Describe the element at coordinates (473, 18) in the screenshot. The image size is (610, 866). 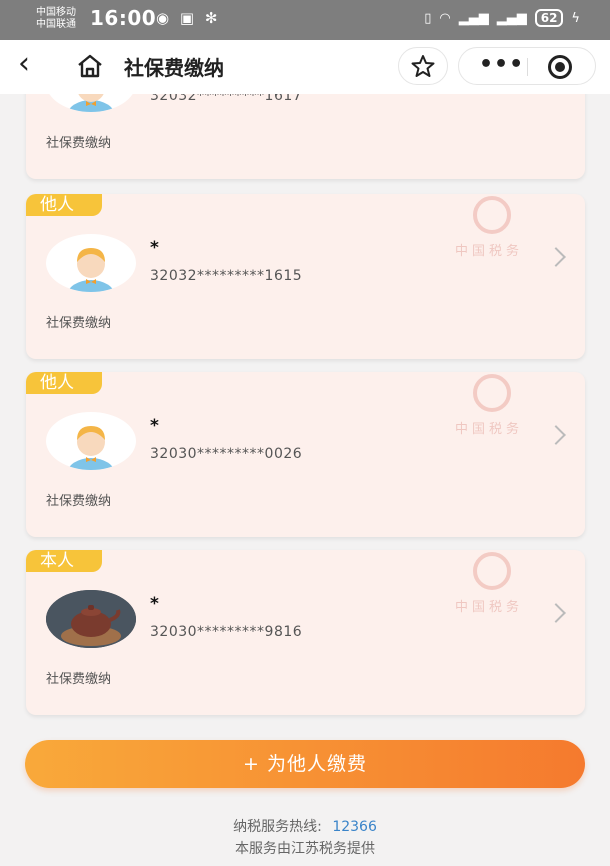
I see `signal-5g-icon: ▂▄▆` at that location.